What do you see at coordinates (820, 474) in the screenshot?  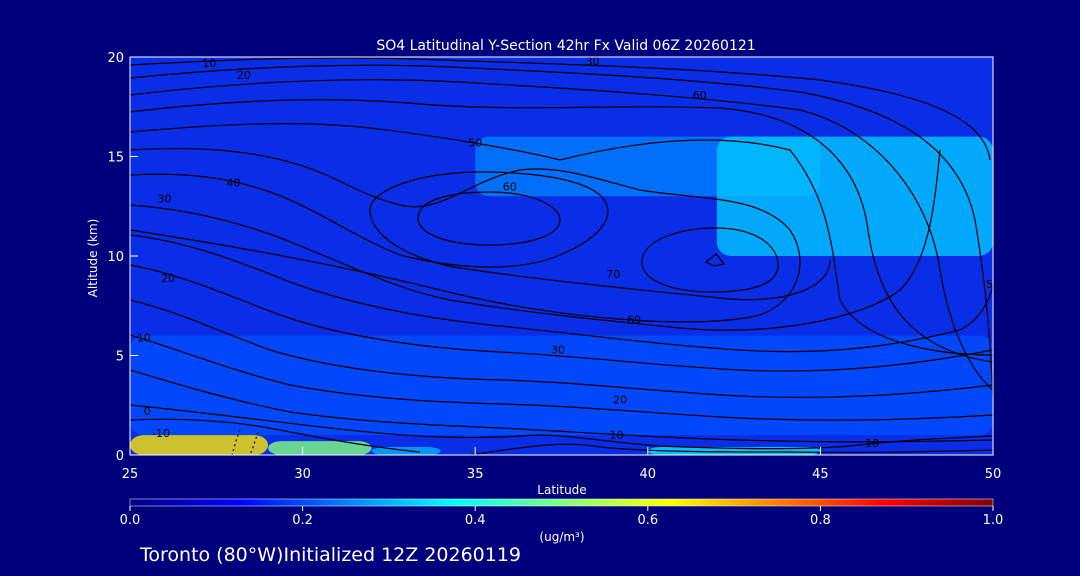 I see `x-tick-label: 45` at bounding box center [820, 474].